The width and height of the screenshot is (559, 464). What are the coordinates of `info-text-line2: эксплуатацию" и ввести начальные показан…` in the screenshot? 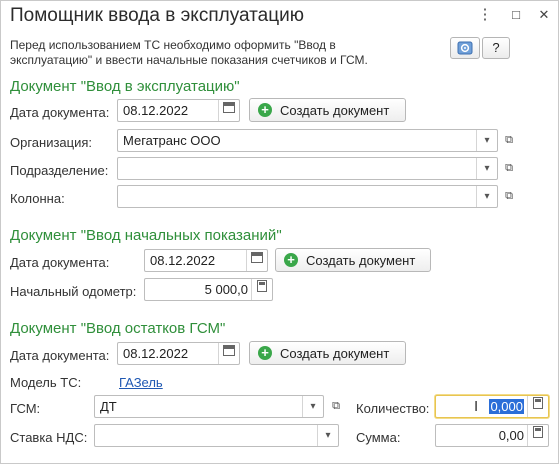 It's located at (189, 60).